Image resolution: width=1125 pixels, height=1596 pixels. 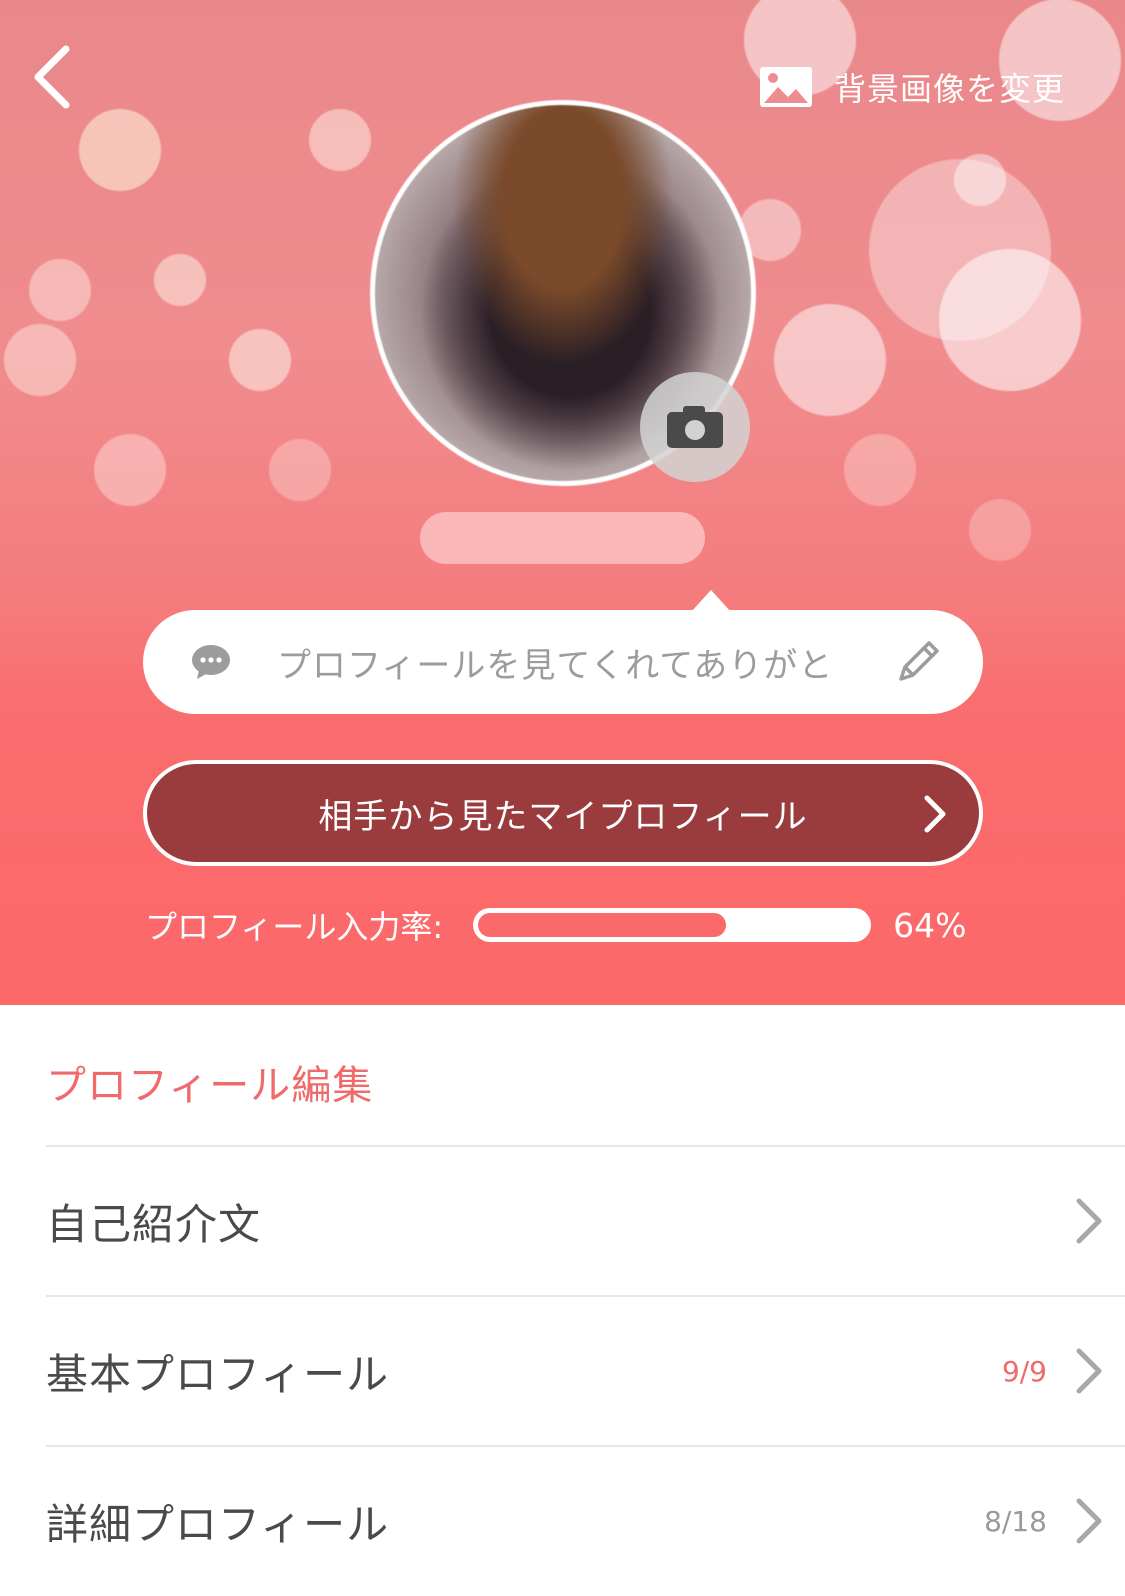 I want to click on list-item-label: 詳細プロフィール, so click(x=218, y=1524).